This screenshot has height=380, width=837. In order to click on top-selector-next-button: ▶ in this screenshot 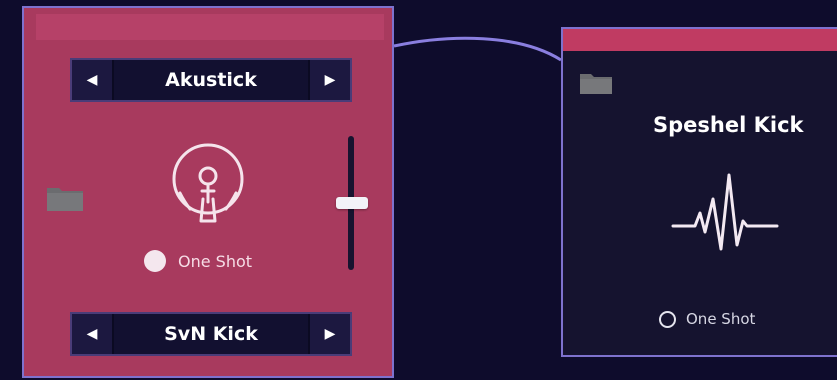, I will do `click(330, 80)`.